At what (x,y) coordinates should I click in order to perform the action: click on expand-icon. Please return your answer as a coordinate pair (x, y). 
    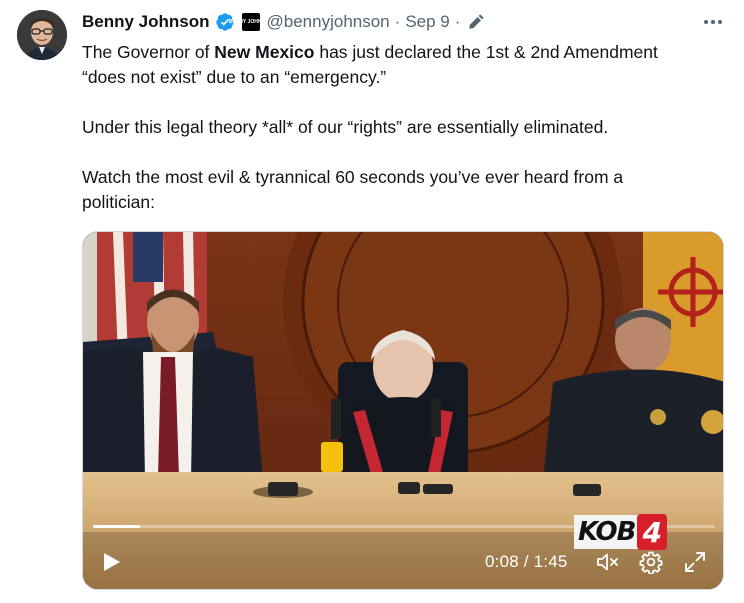
    Looking at the image, I should click on (695, 562).